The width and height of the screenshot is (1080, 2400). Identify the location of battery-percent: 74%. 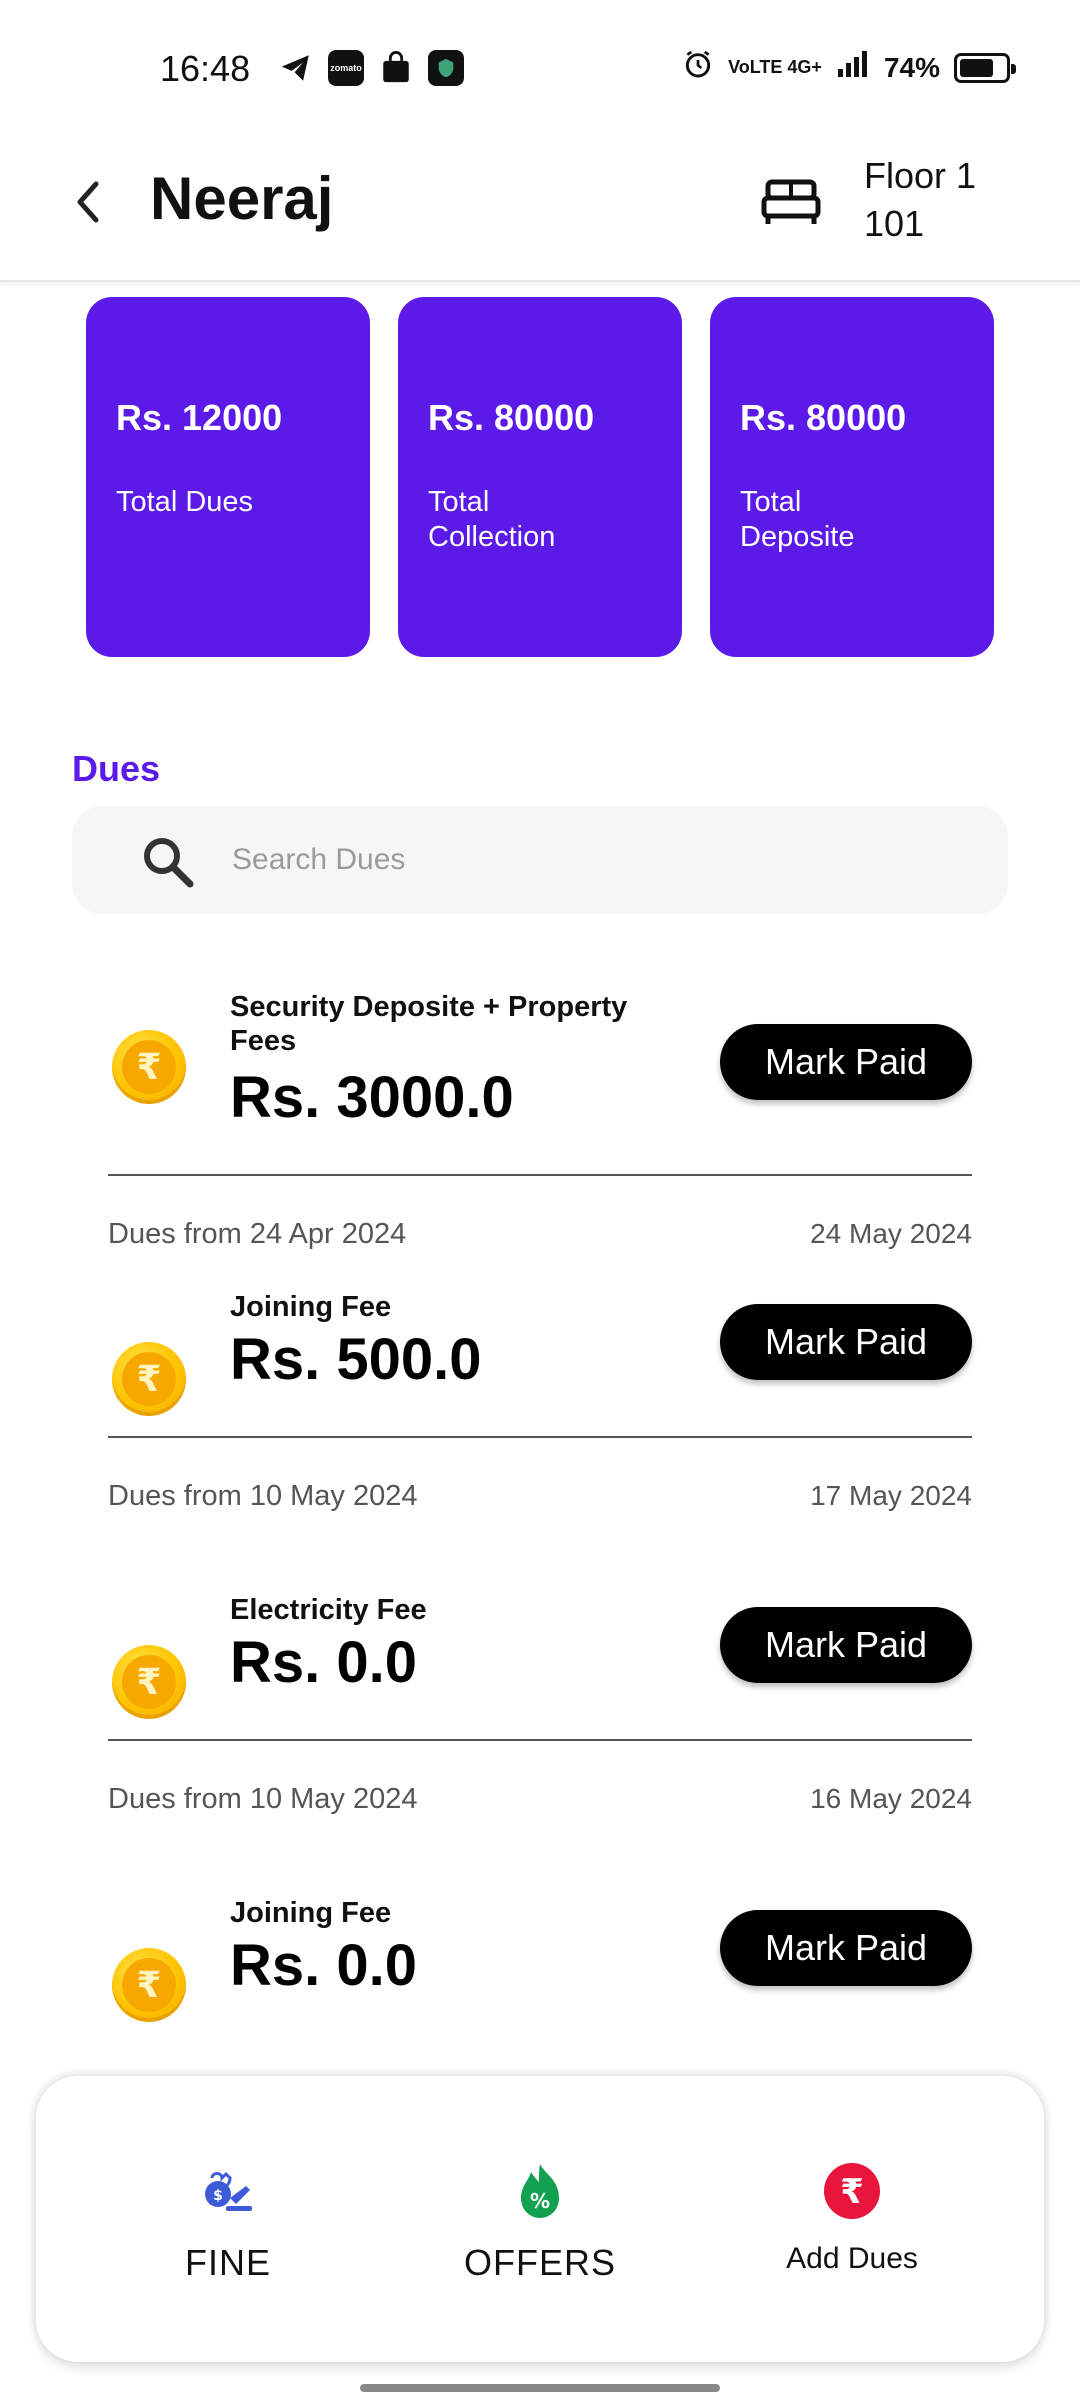
(911, 67).